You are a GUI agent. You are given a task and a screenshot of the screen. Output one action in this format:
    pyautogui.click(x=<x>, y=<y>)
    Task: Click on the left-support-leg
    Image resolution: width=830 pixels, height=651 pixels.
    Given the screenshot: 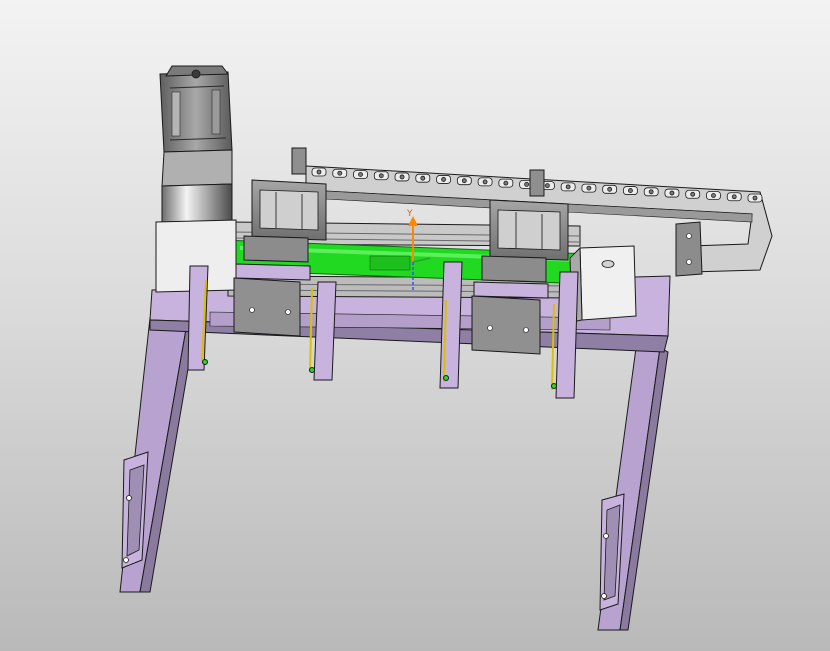 What is the action you would take?
    pyautogui.click(x=158, y=455)
    